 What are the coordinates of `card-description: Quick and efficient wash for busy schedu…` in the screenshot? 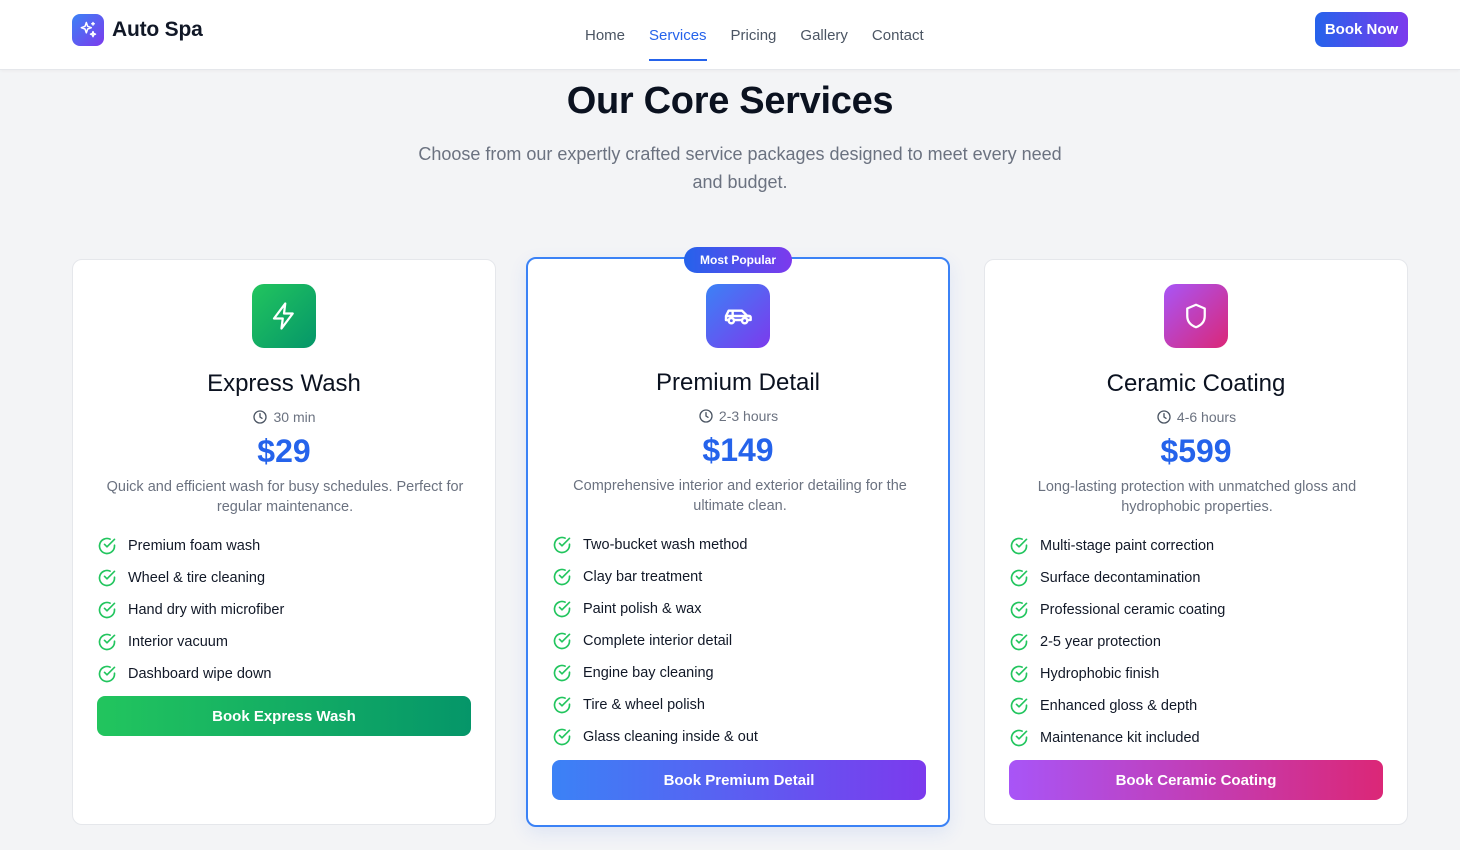 It's located at (285, 497).